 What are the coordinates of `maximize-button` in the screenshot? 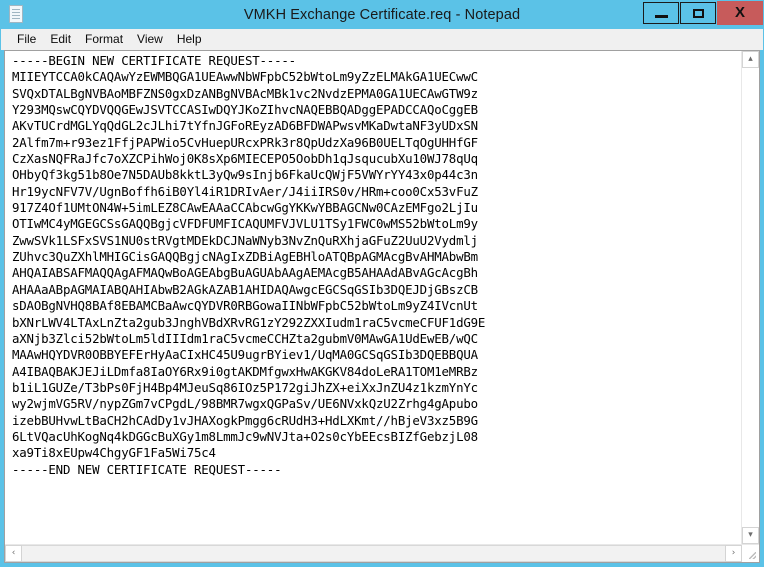 It's located at (698, 13).